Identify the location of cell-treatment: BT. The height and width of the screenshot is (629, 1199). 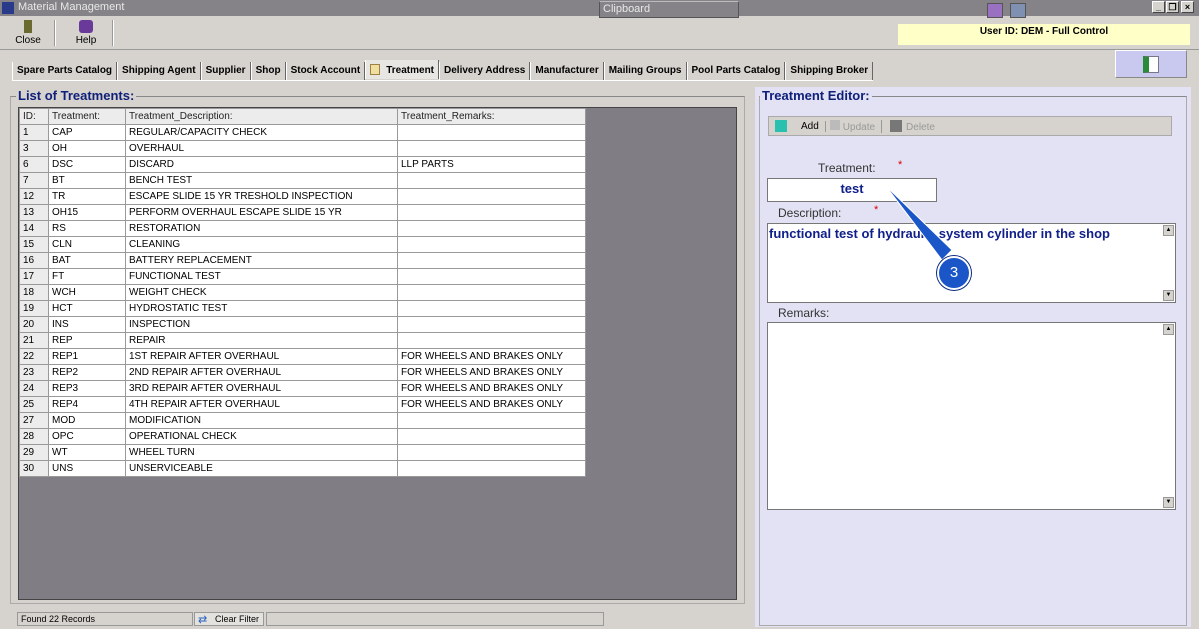
(87, 180).